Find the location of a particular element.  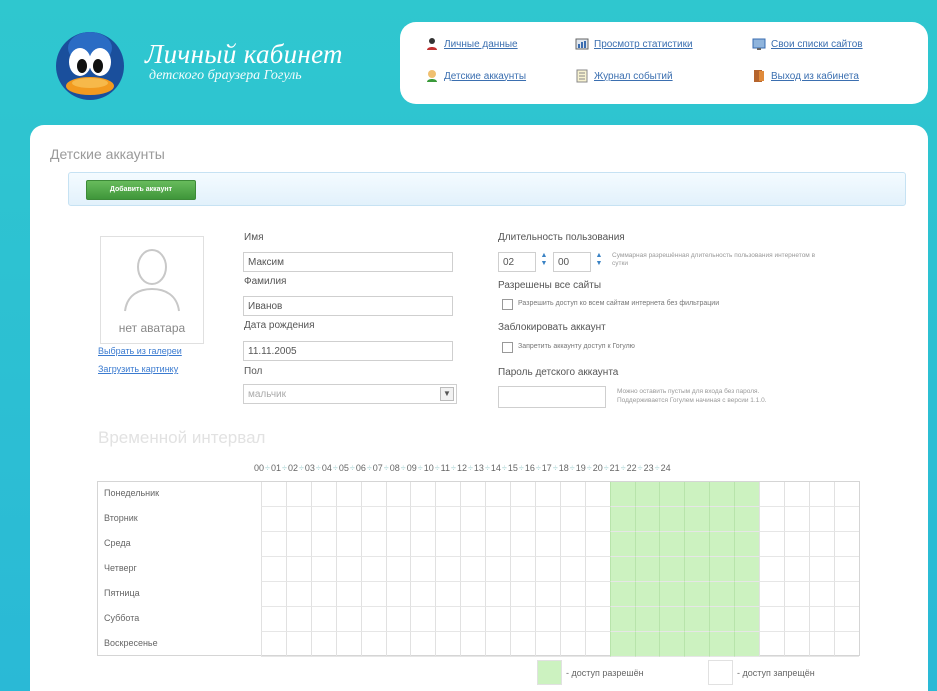

nav-site-lists: Свои списки сайтов is located at coordinates (807, 44).